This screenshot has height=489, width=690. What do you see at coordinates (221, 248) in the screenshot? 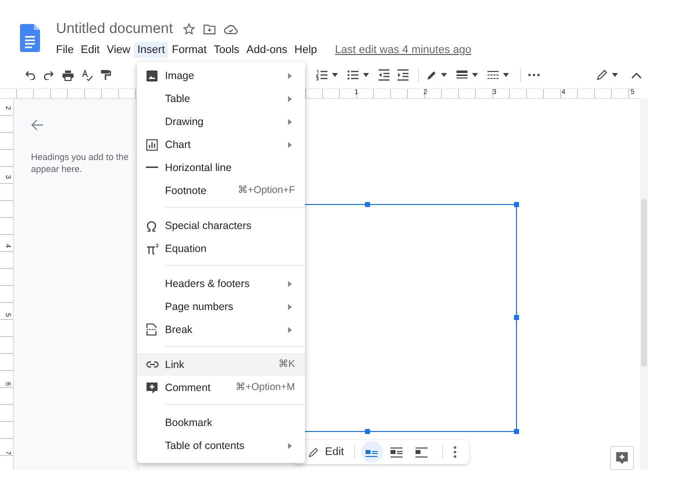
I see `menu-item: Equation` at bounding box center [221, 248].